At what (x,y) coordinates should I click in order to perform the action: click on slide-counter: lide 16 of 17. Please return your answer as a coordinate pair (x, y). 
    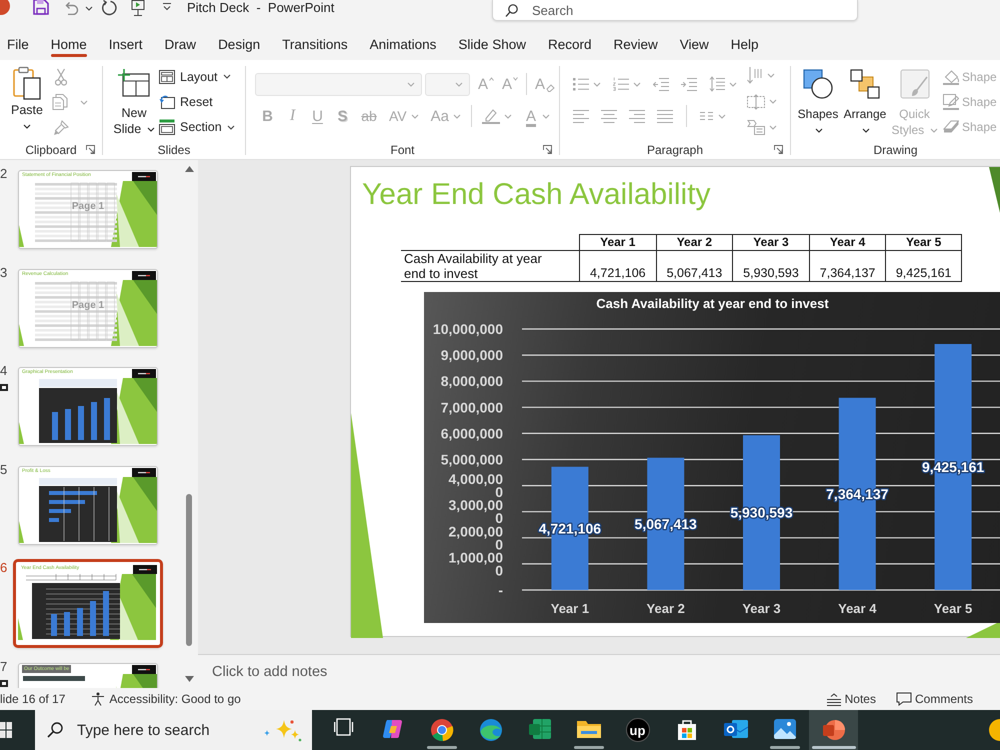
    Looking at the image, I should click on (33, 699).